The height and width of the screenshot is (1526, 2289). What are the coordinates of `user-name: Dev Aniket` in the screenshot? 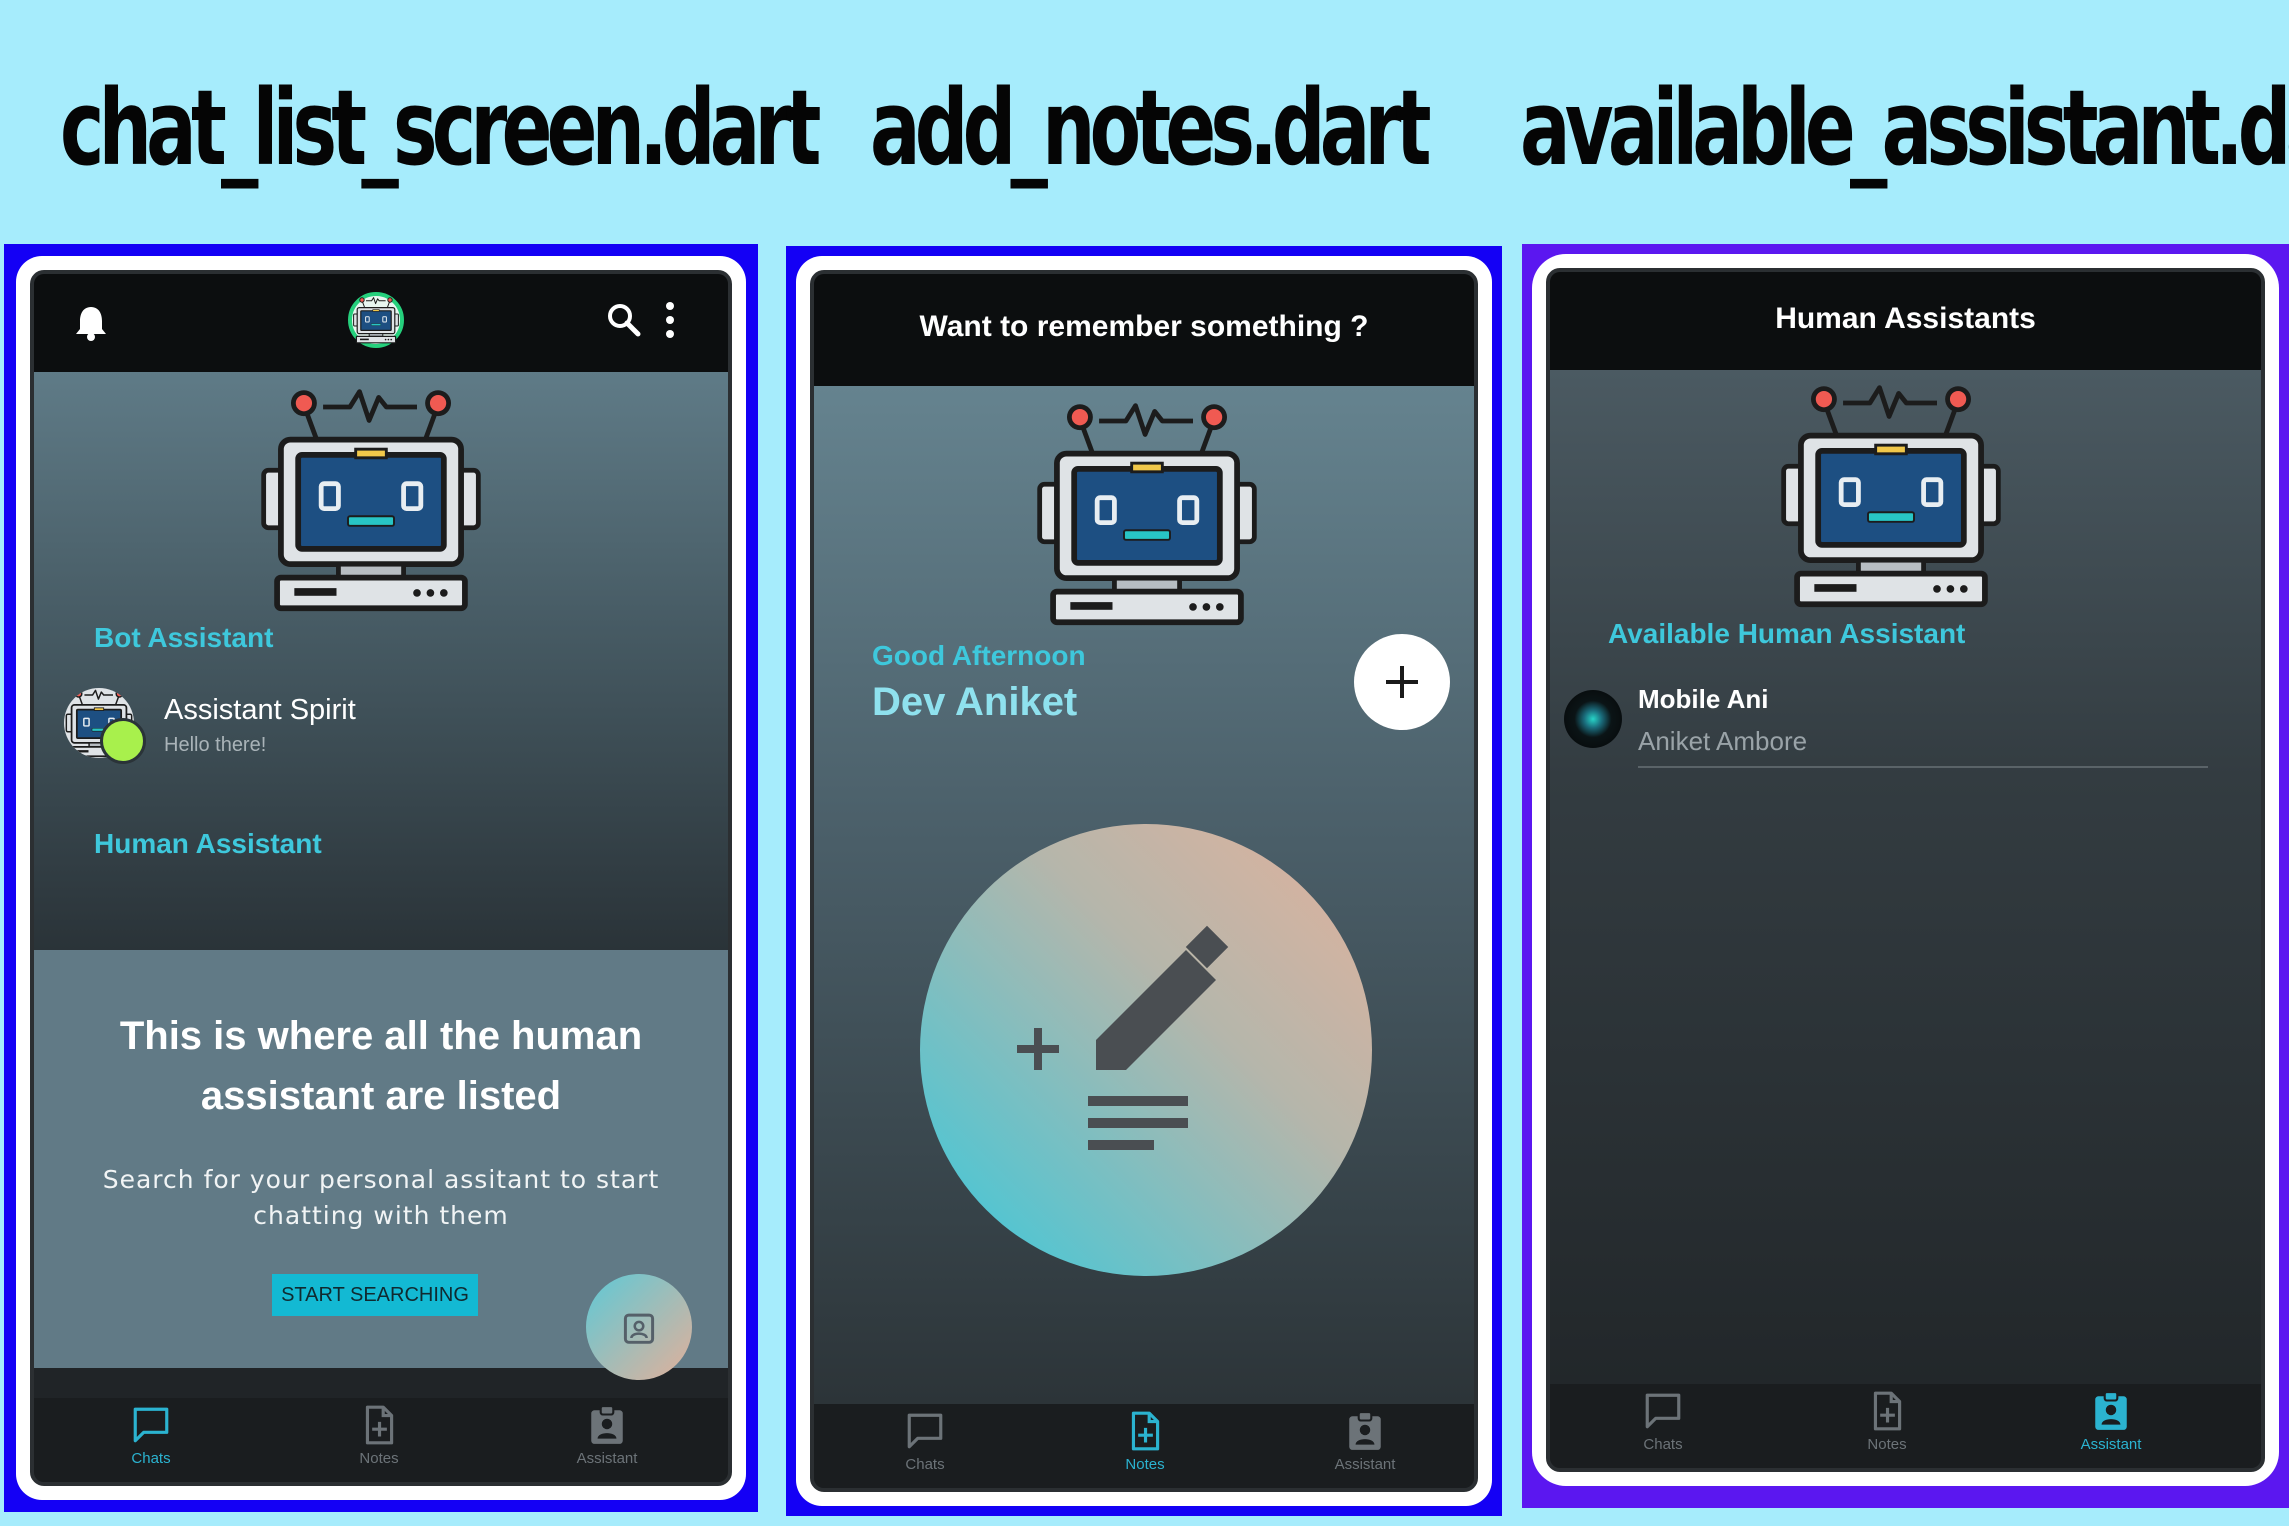 It's located at (975, 702).